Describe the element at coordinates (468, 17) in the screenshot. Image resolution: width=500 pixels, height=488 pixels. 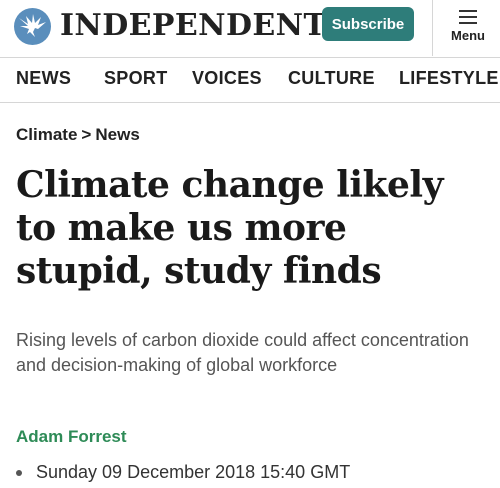
I see `hamburger-icon` at that location.